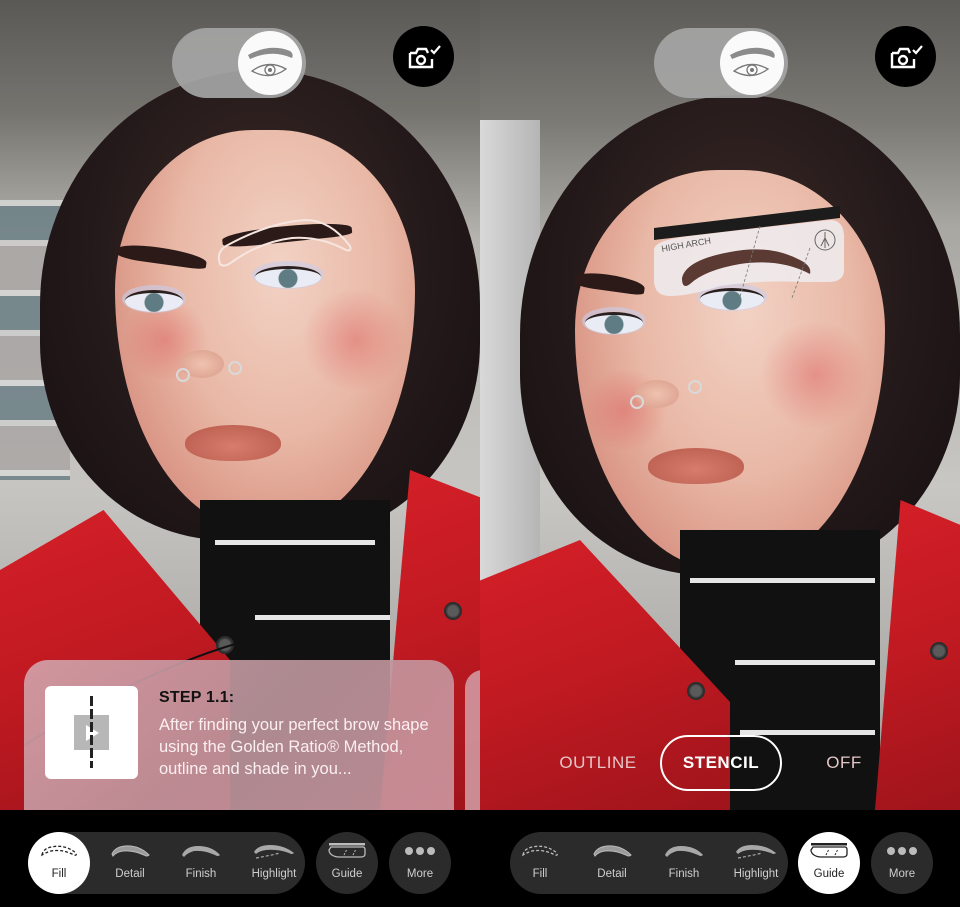  Describe the element at coordinates (598, 763) in the screenshot. I see `mode-outline: OUTLINE` at that location.